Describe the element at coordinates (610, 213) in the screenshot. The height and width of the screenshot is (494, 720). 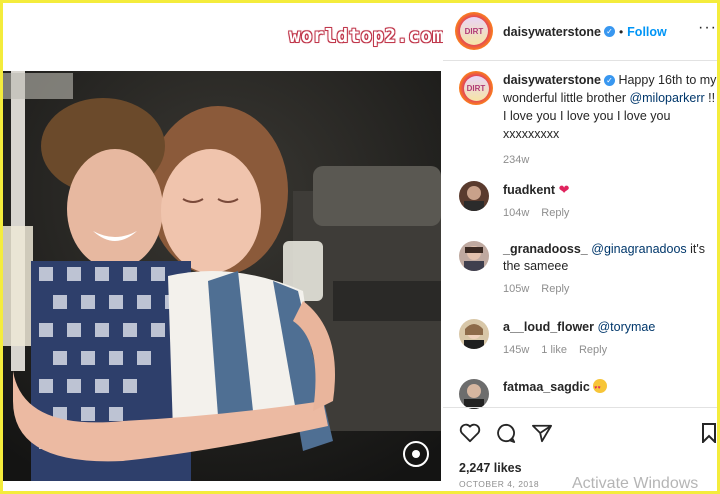
I see `comment-meta: 104w Reply` at that location.